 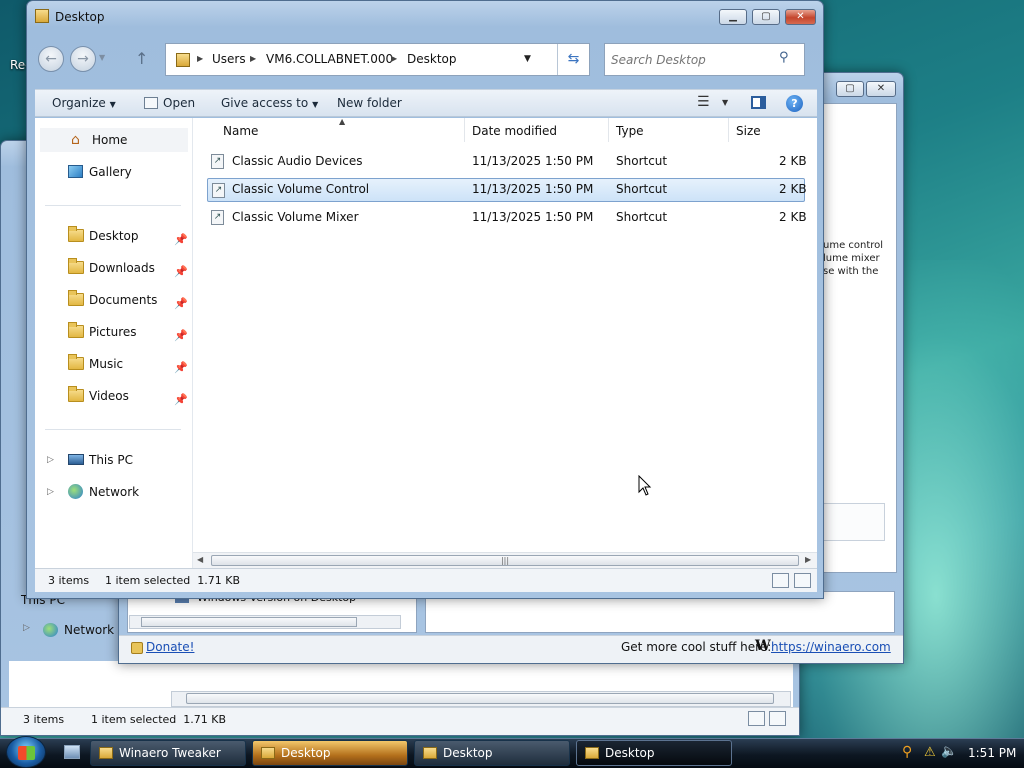 What do you see at coordinates (329, 59) in the screenshot?
I see `breadcrumb-user-folder: VM6.COLLABNET.000` at bounding box center [329, 59].